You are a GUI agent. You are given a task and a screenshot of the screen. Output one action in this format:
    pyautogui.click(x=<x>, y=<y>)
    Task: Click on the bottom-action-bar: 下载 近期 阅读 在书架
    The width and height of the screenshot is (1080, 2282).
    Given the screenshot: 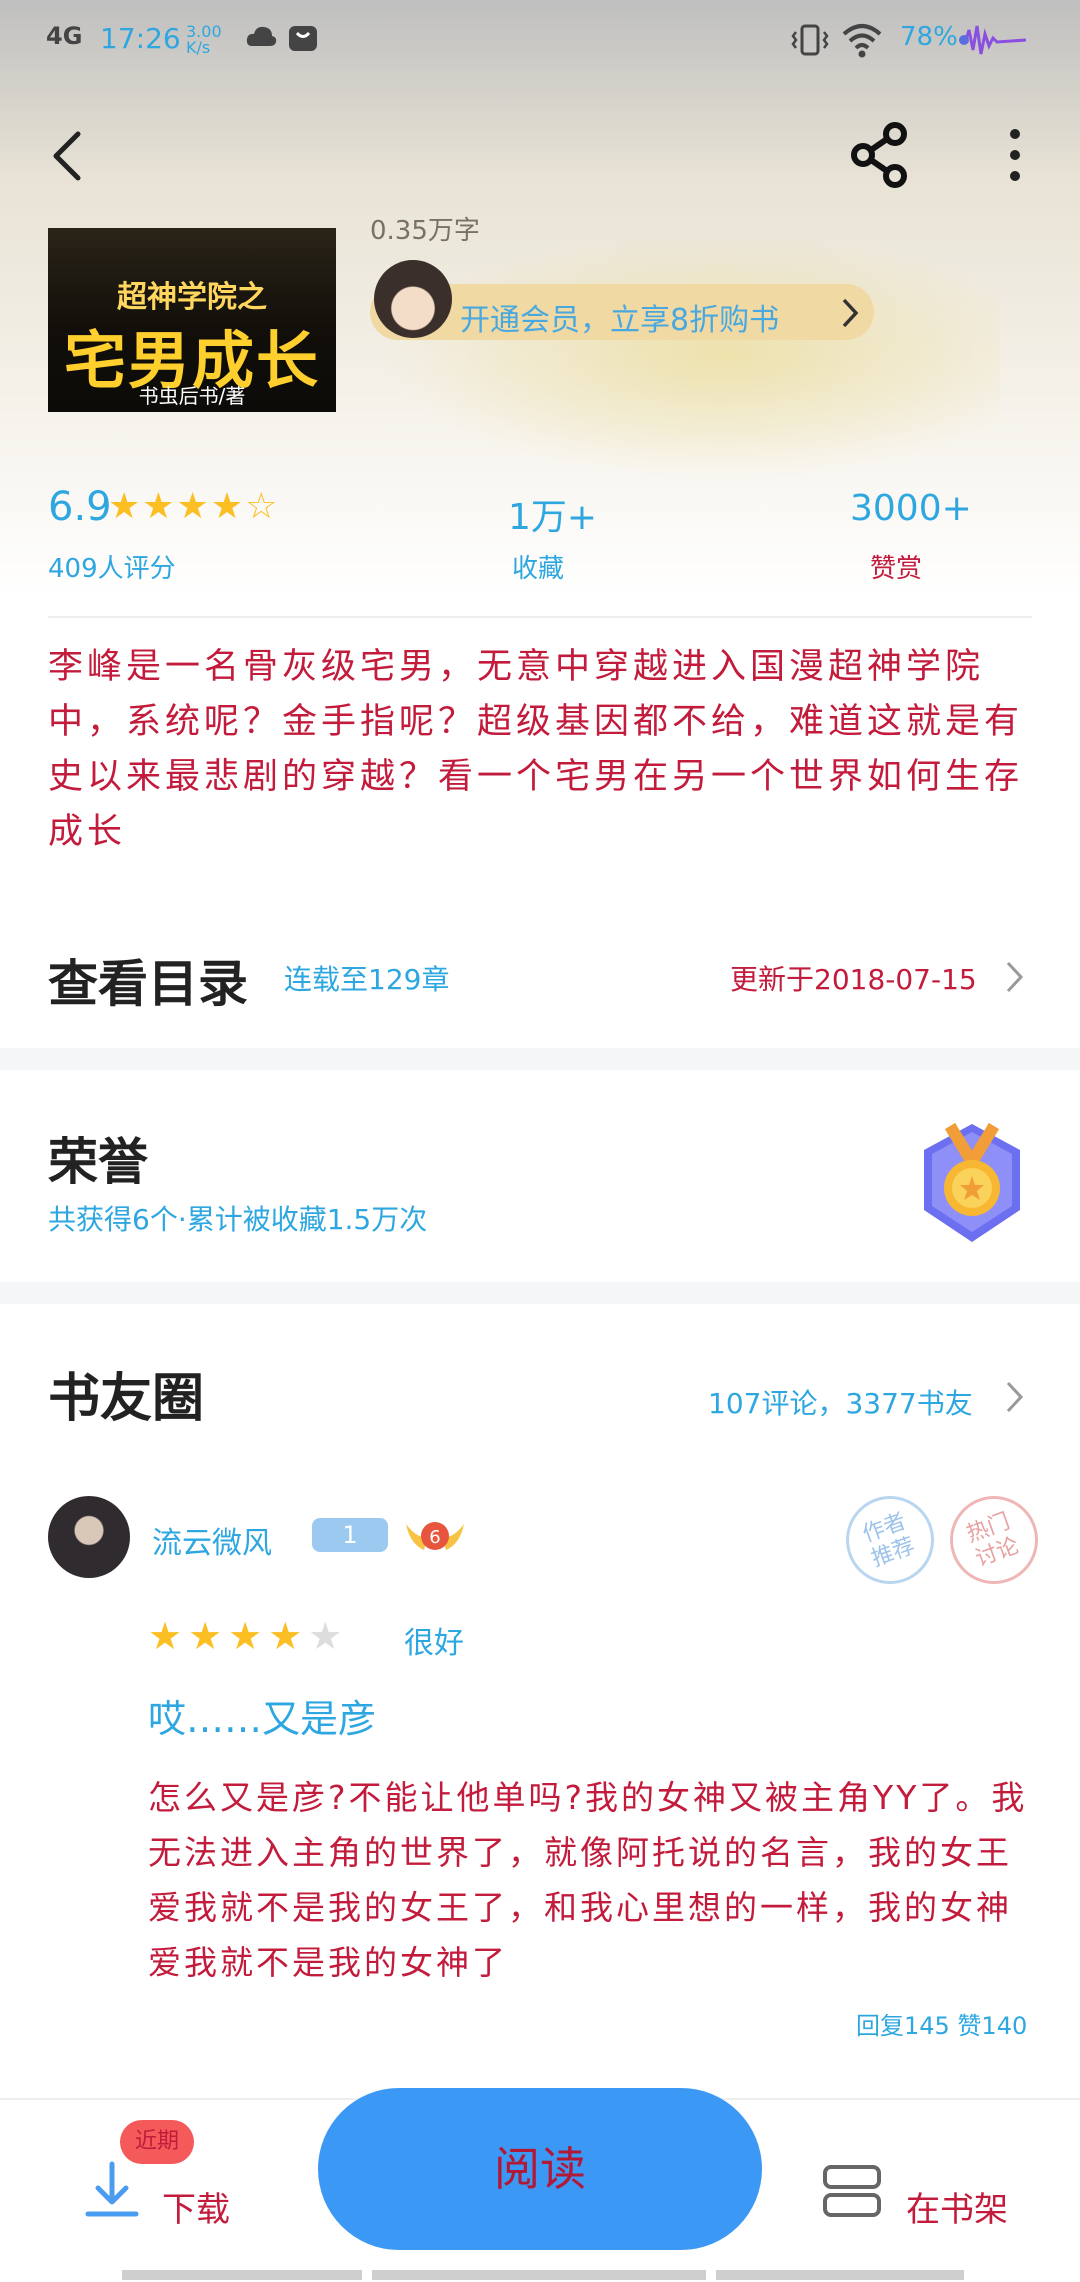 What is the action you would take?
    pyautogui.click(x=540, y=2185)
    